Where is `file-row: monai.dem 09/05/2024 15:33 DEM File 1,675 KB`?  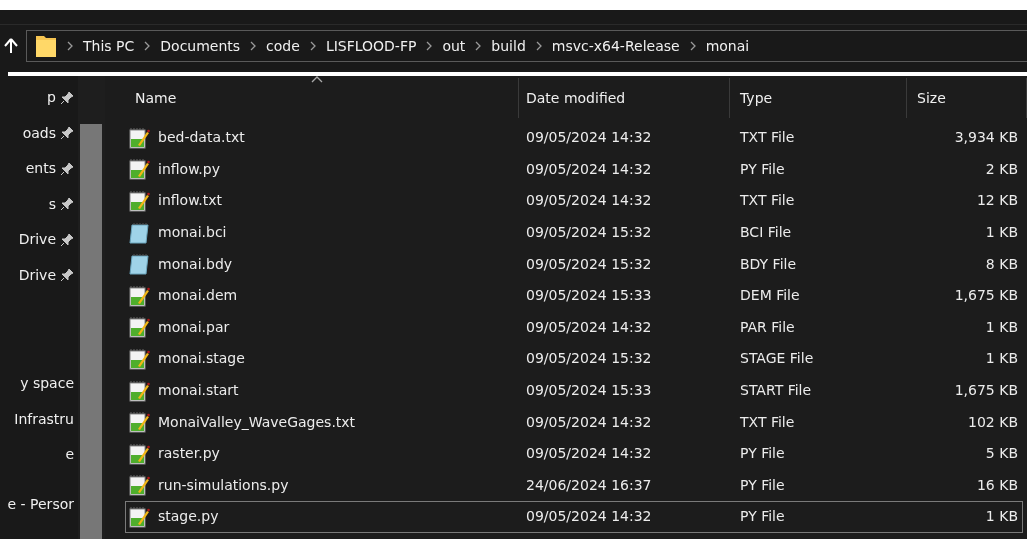
file-row: monai.dem 09/05/2024 15:33 DEM File 1,675 KB is located at coordinates (574, 295).